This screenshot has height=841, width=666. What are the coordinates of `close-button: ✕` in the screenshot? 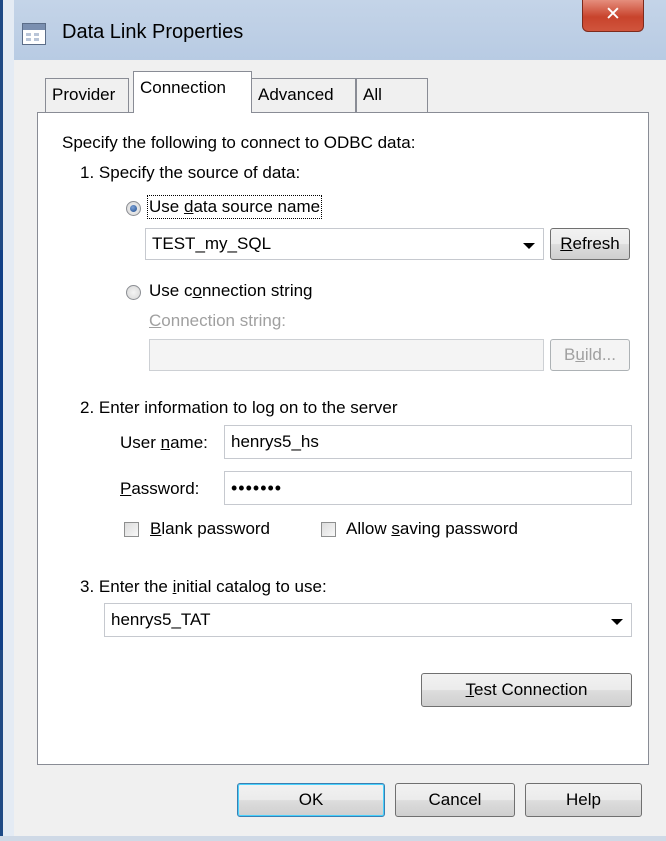 It's located at (613, 16).